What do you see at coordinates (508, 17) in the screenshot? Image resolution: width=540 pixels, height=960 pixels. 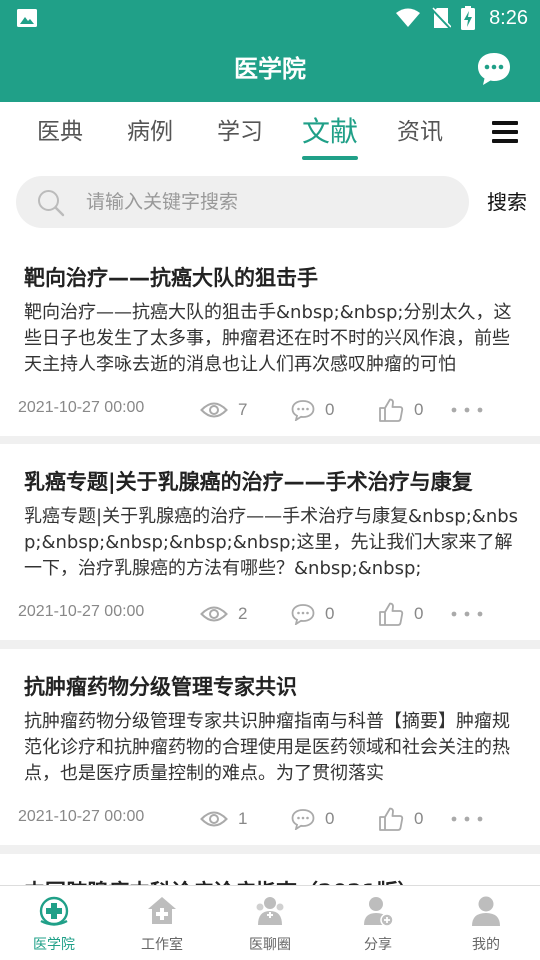 I see `clock-time: 8:26` at bounding box center [508, 17].